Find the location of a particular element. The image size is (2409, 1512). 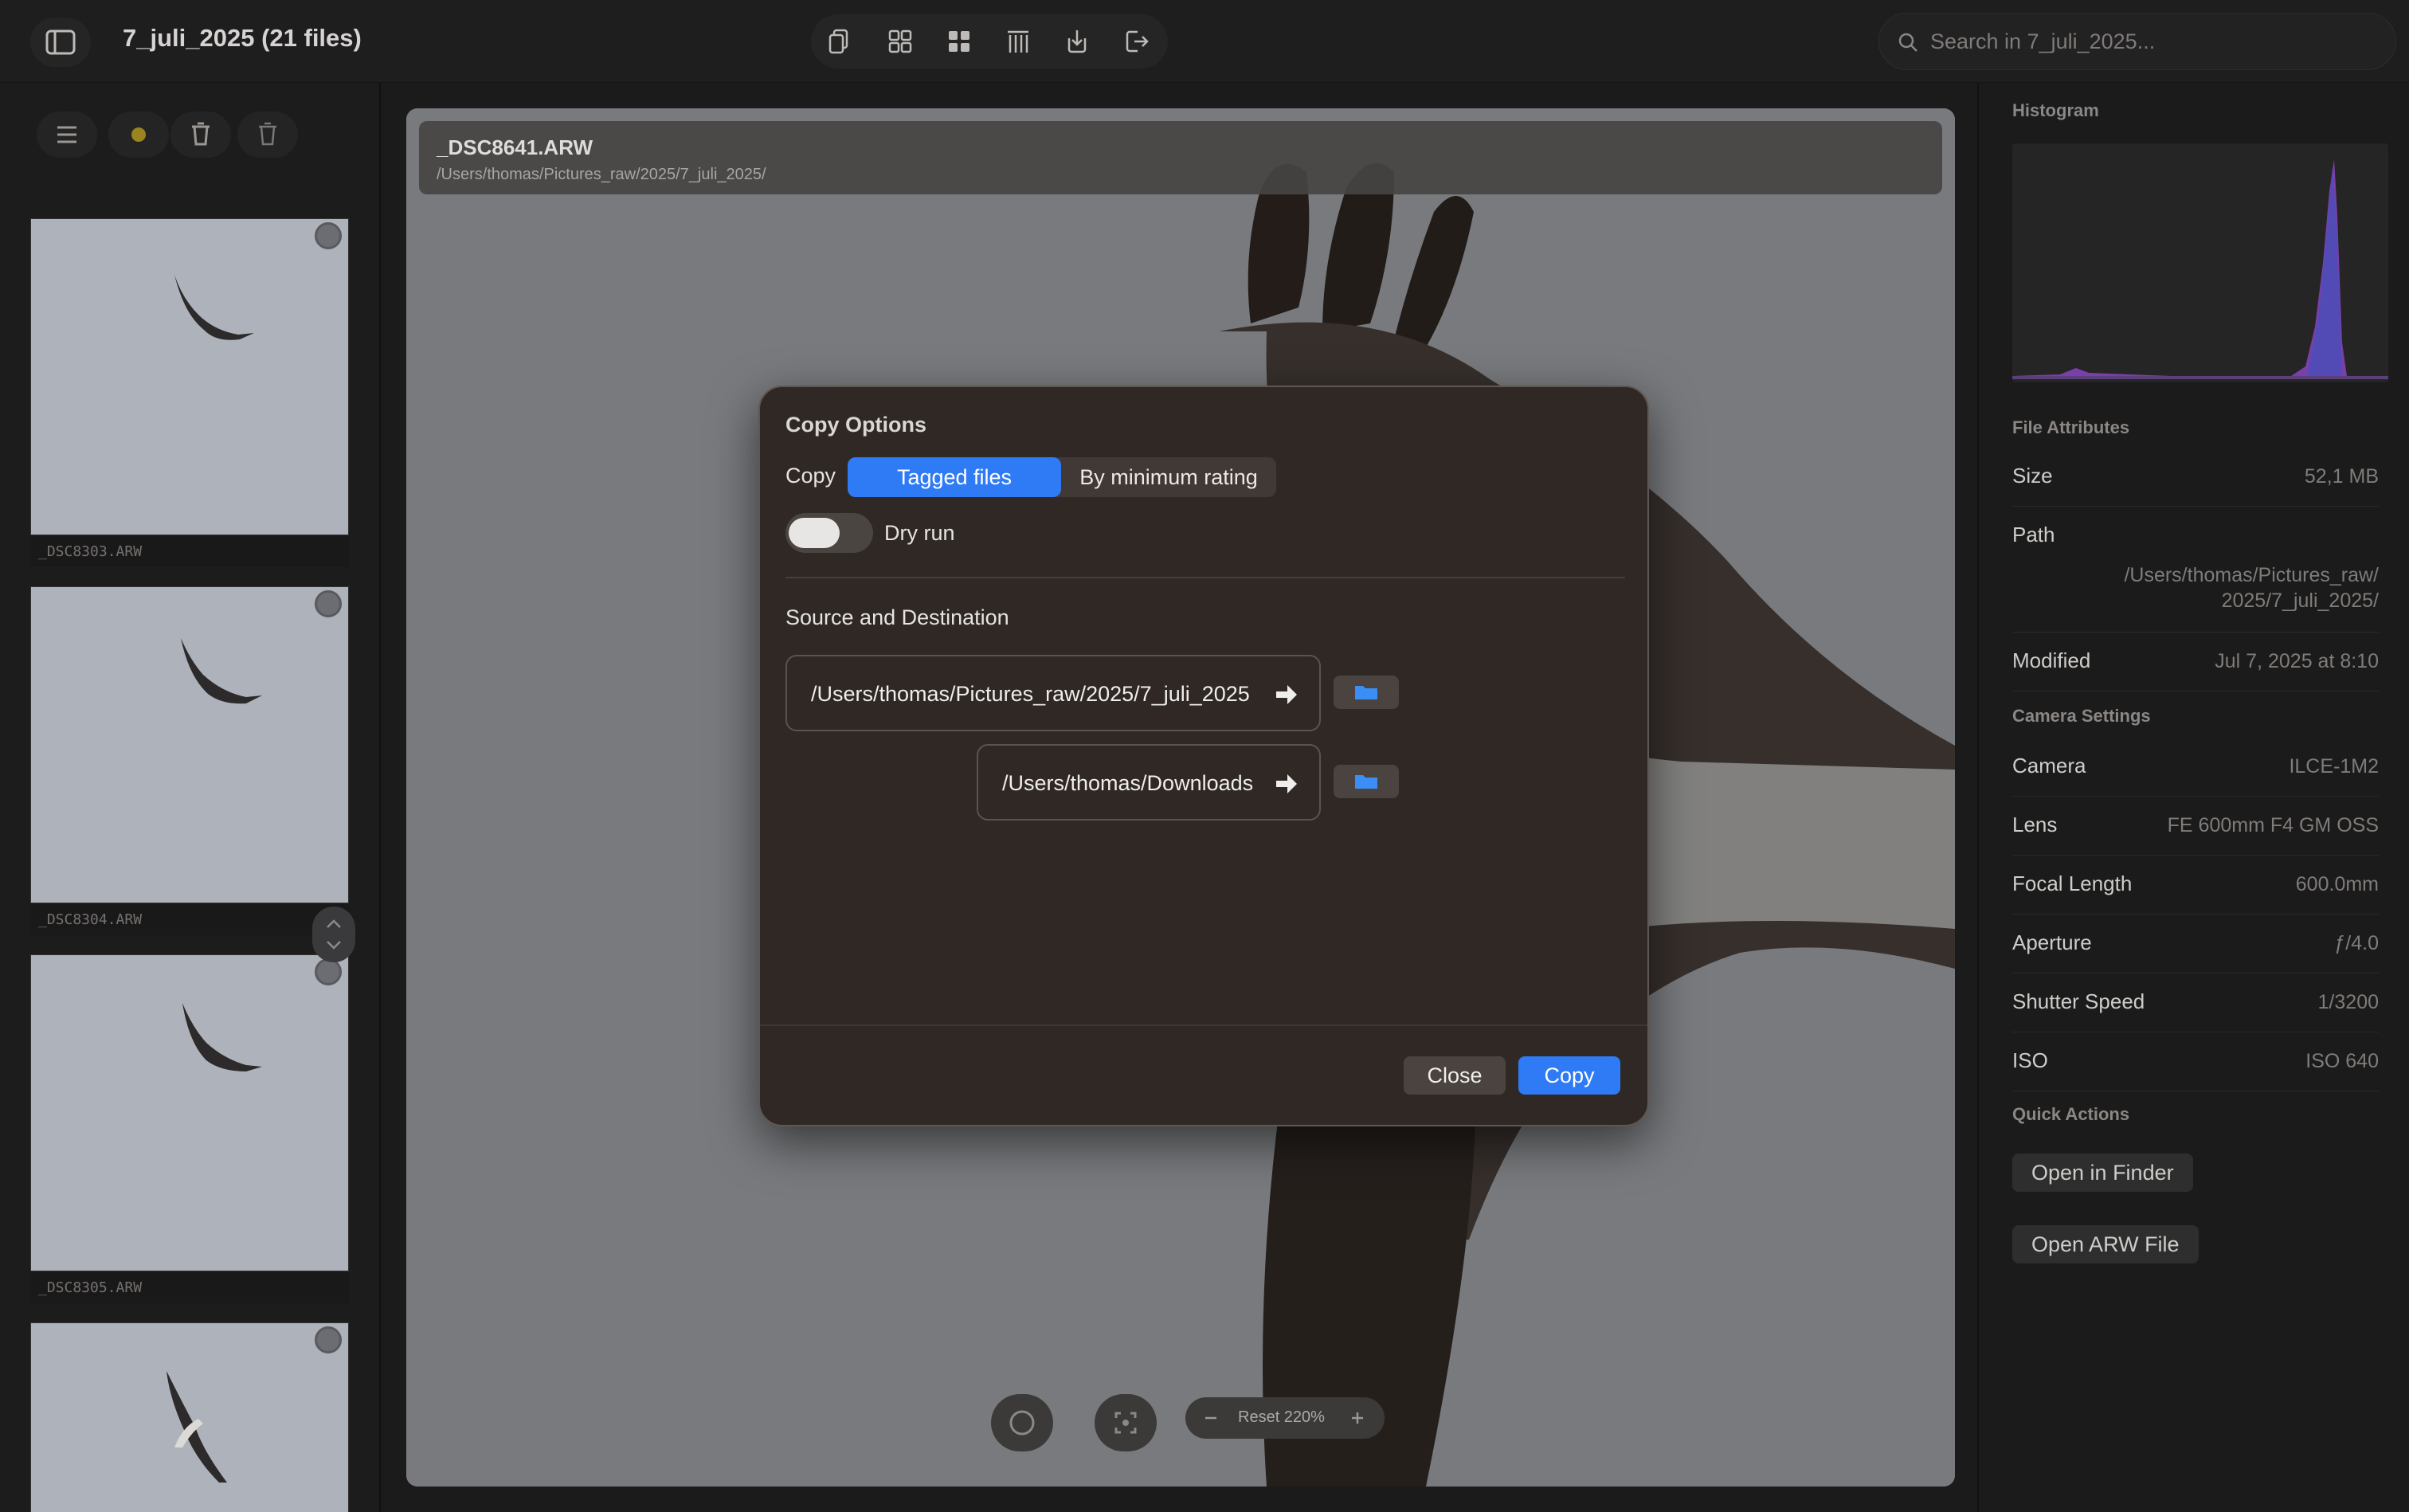

dialog-title: Copy Options is located at coordinates (855, 425).